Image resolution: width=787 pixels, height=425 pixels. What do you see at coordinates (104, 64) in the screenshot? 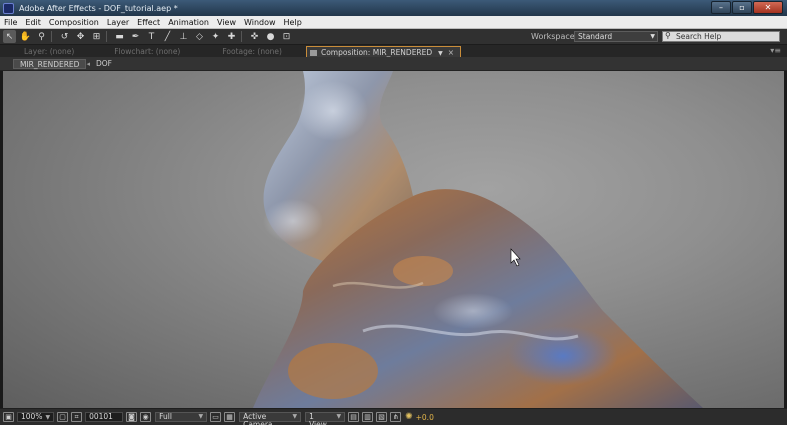
I see `subtab-dof: DOF` at bounding box center [104, 64].